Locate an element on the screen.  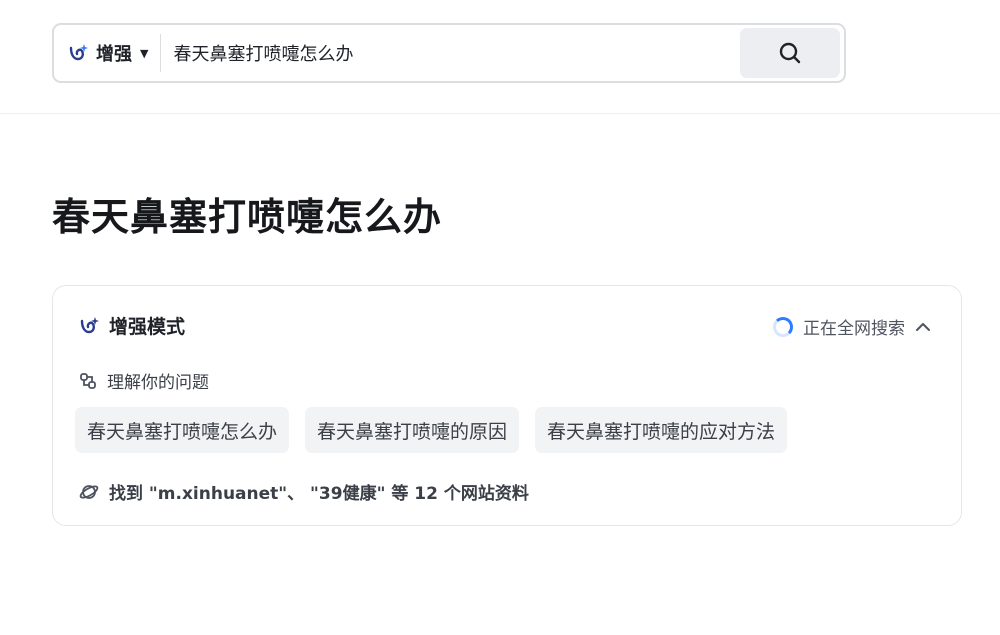
mode-name: 增强模式 is located at coordinates (147, 327).